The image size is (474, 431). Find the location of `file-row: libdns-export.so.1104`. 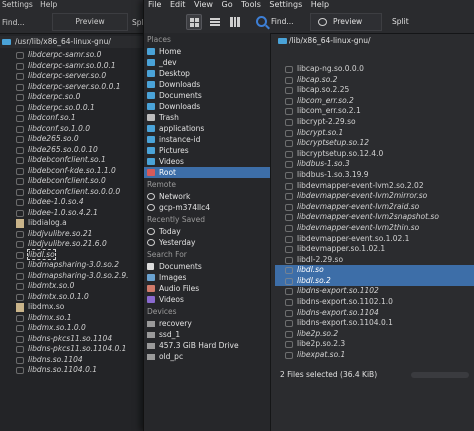

file-row: libdns-export.so.1104 is located at coordinates (374, 313).